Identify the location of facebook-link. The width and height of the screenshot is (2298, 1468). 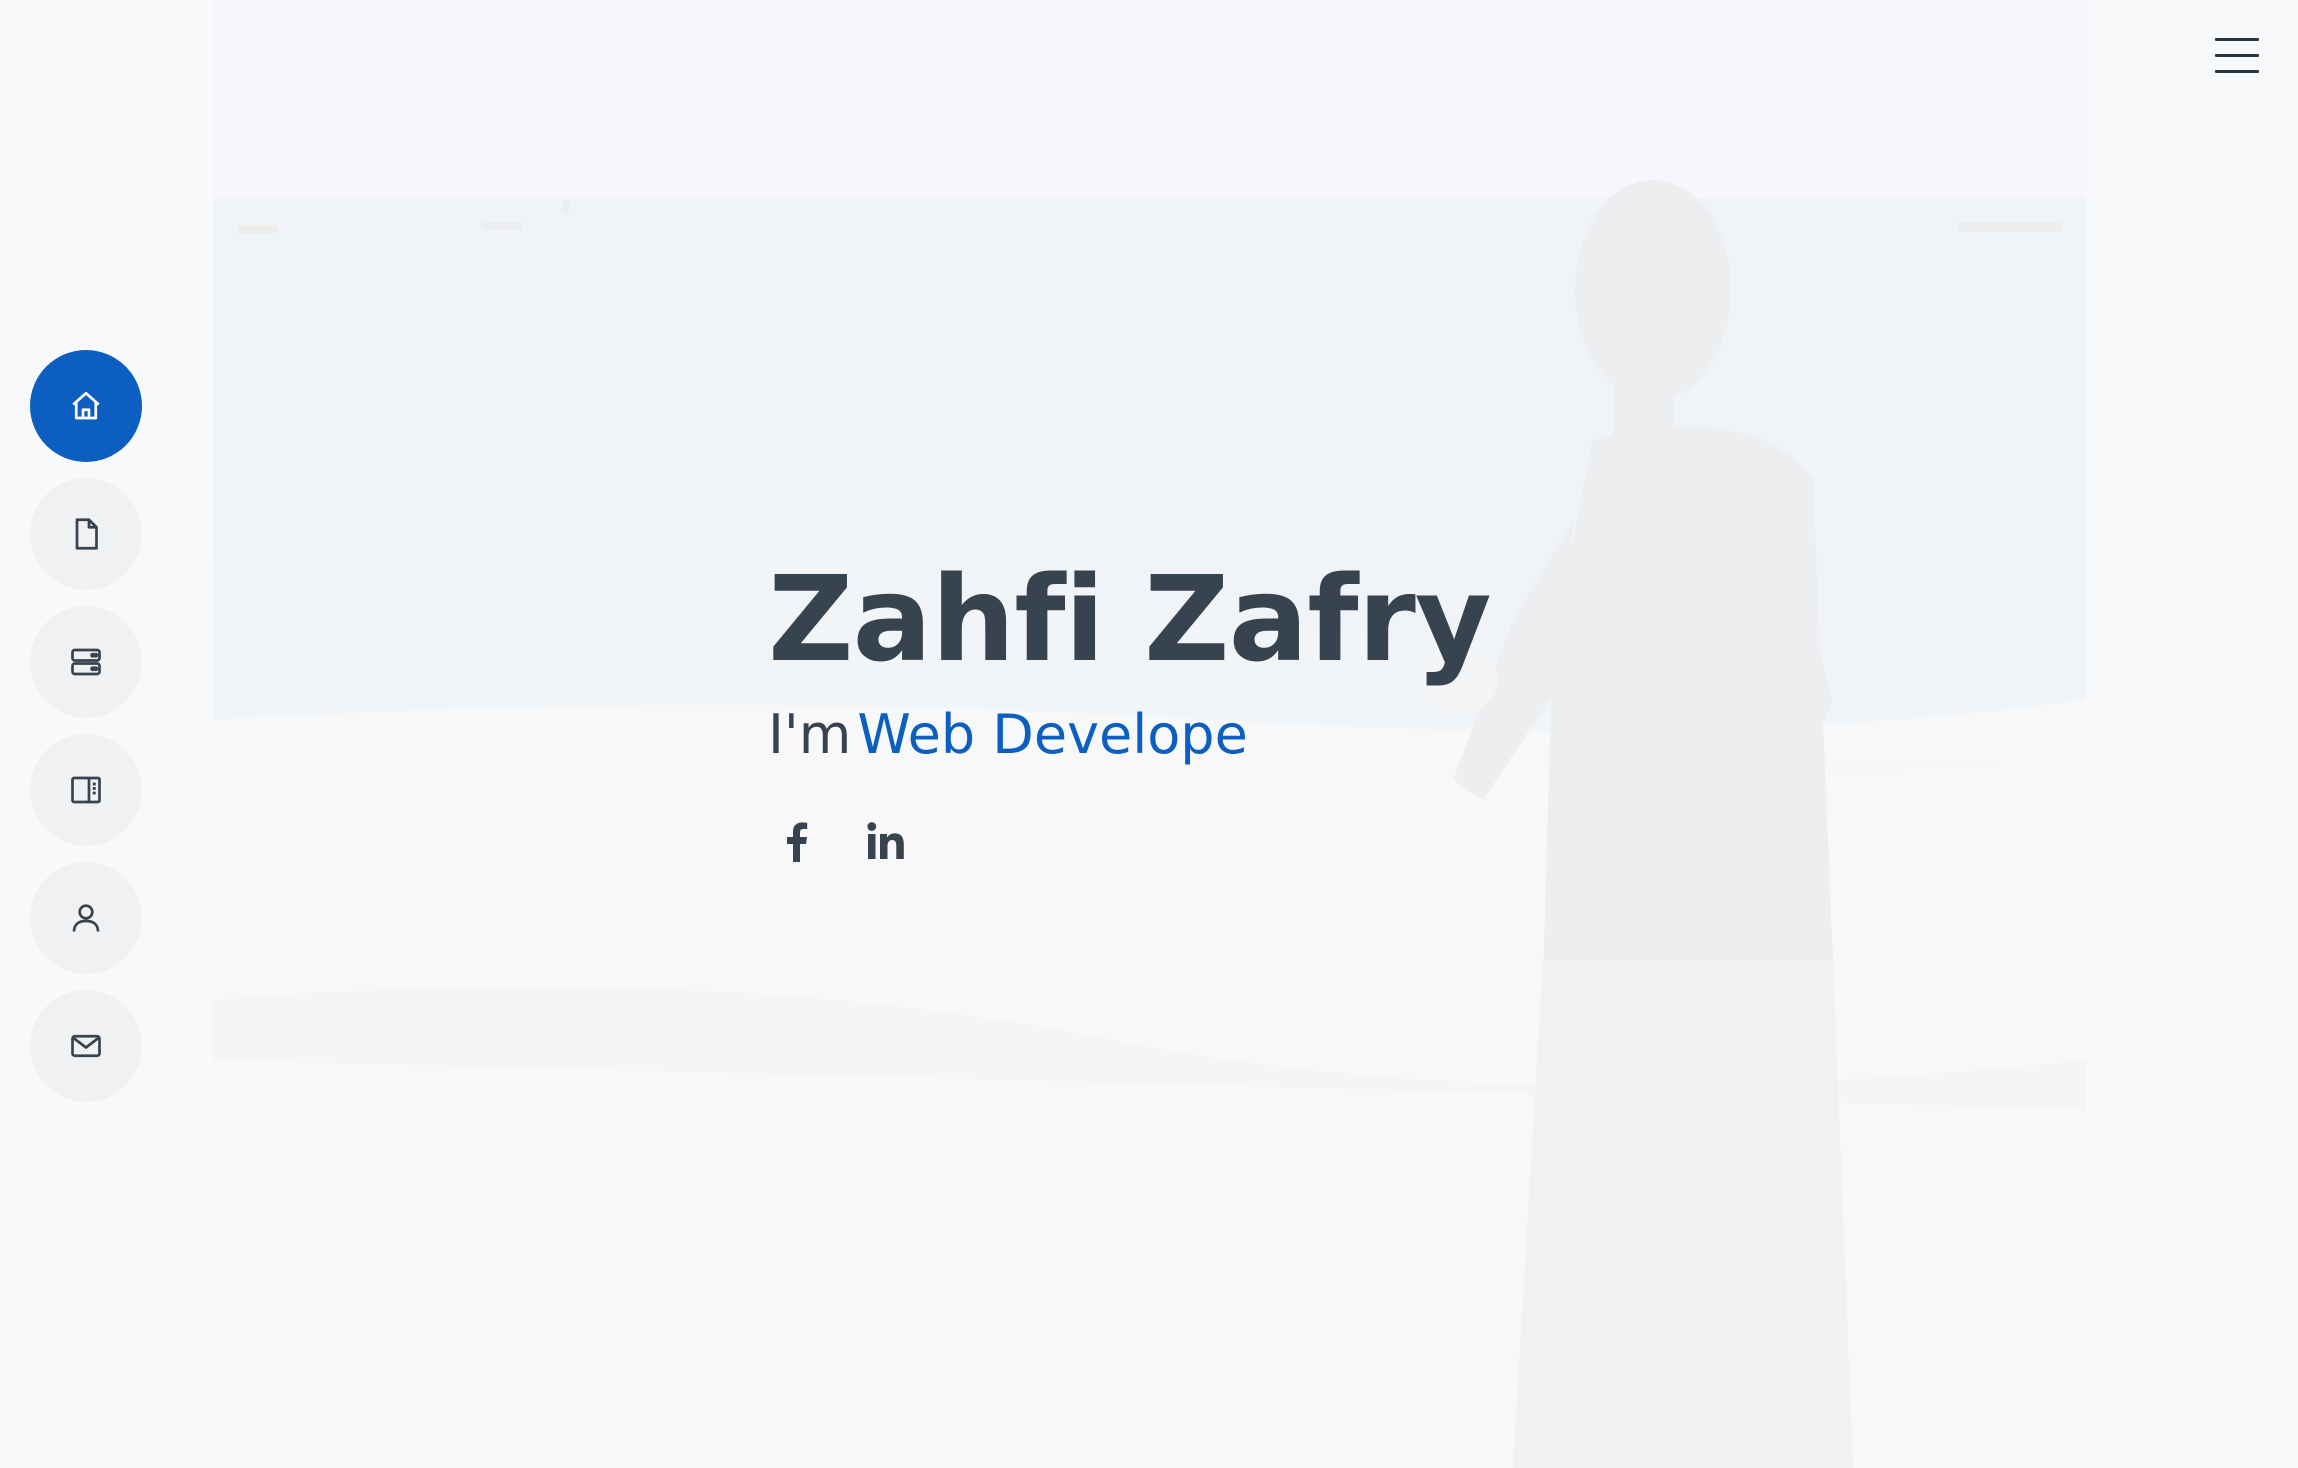
(796, 841).